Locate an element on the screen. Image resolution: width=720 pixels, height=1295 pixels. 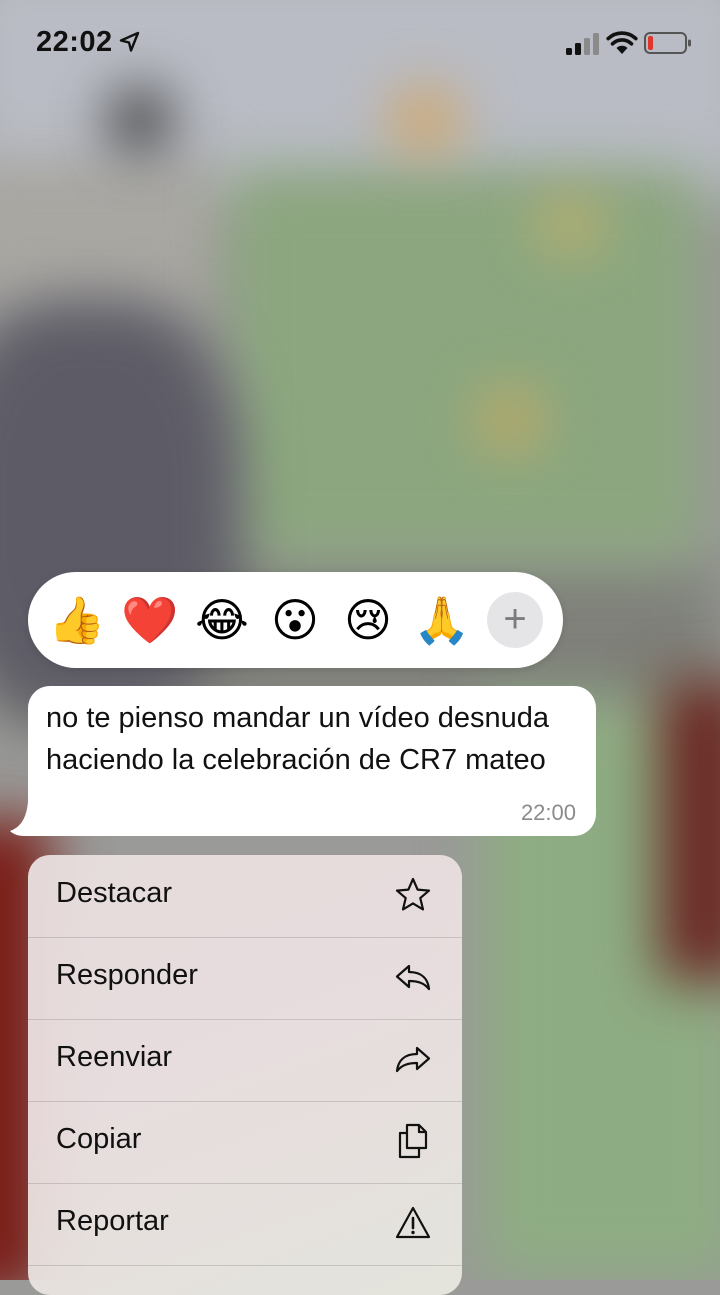
status-time: 22:02 is located at coordinates (74, 42).